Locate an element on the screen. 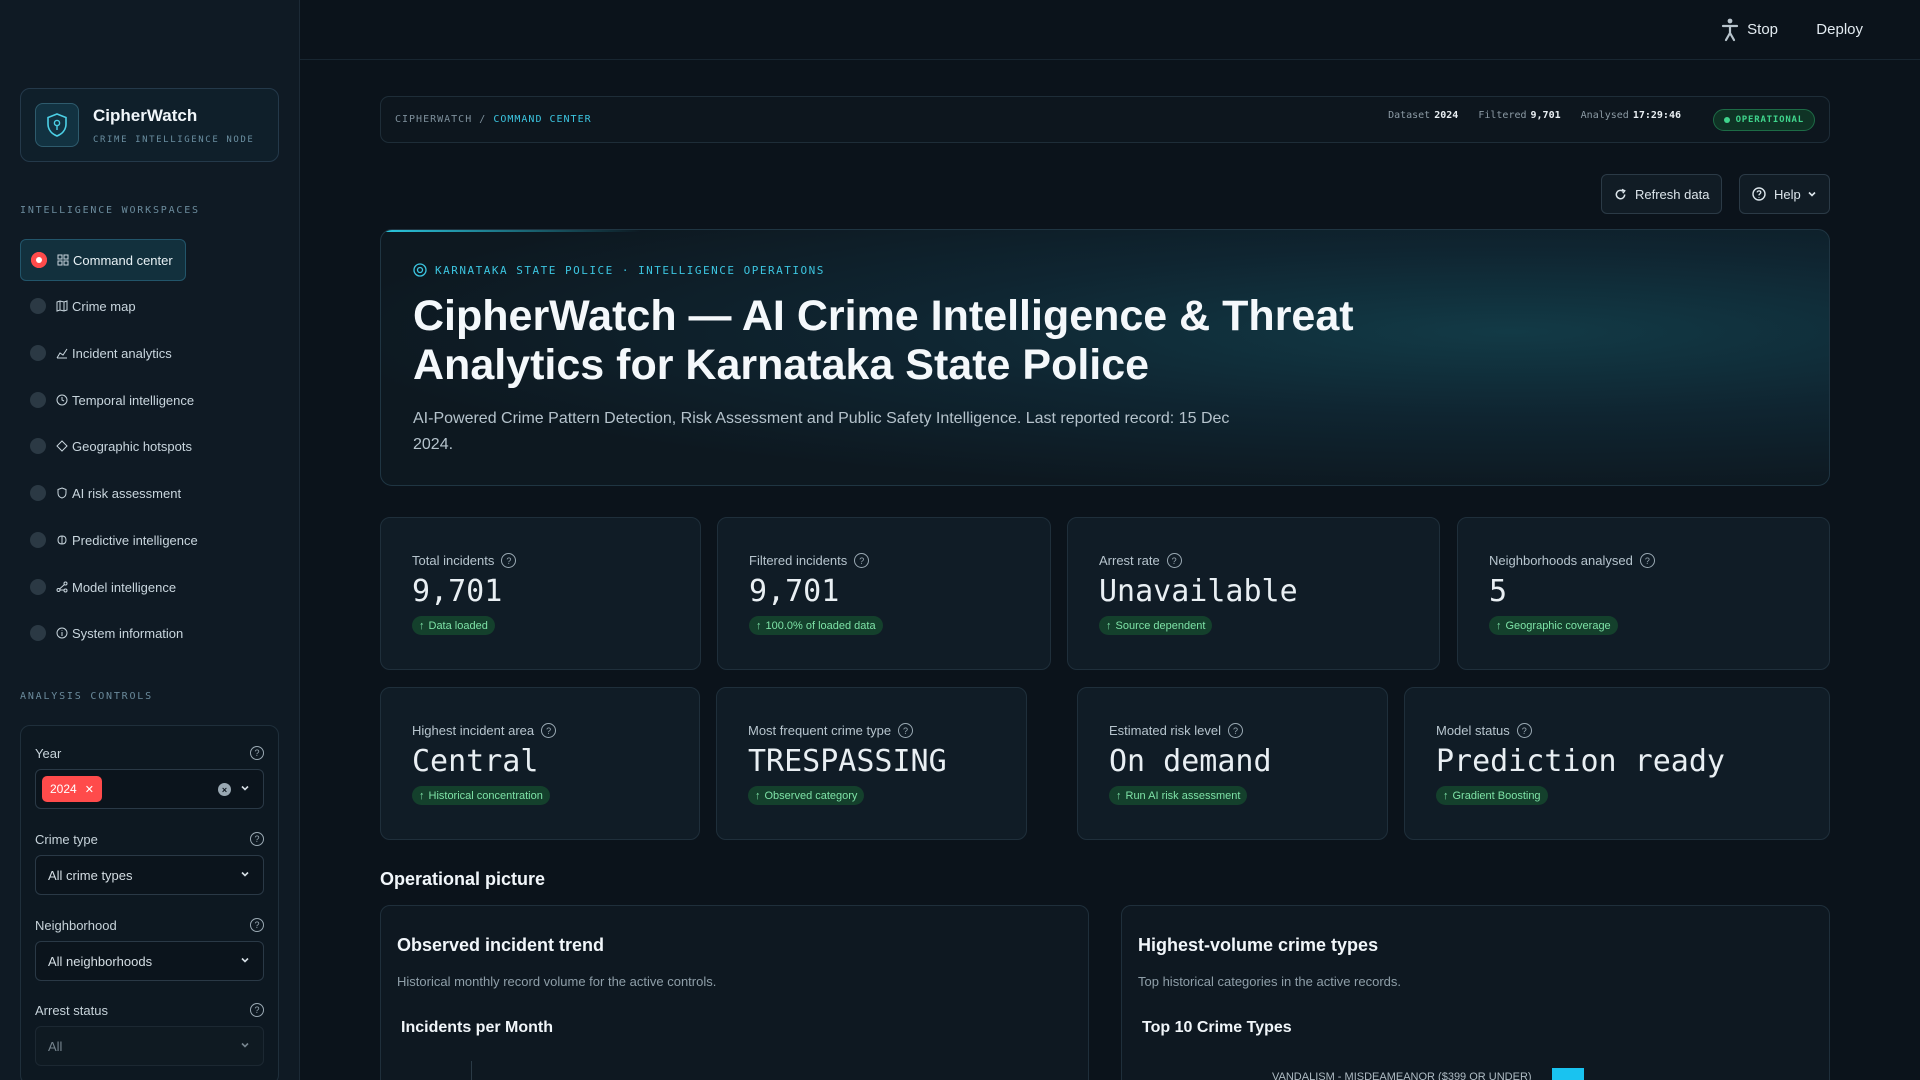 The image size is (1920, 1080). sidebar-item-label: Command center is located at coordinates (123, 260).